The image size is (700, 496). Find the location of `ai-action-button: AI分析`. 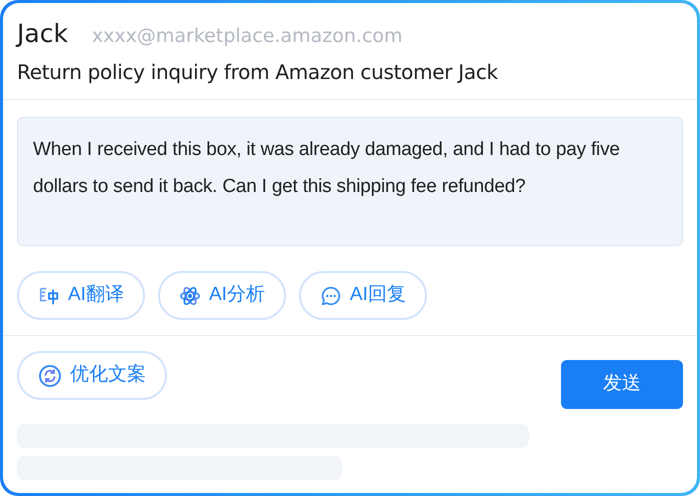

ai-action-button: AI分析 is located at coordinates (222, 295).